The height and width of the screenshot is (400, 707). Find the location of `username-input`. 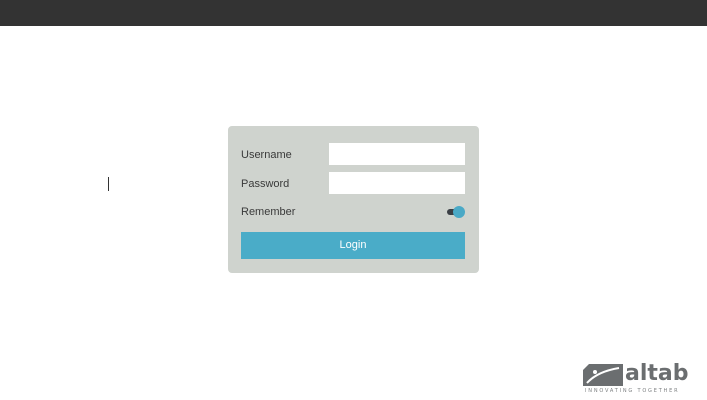

username-input is located at coordinates (397, 154).